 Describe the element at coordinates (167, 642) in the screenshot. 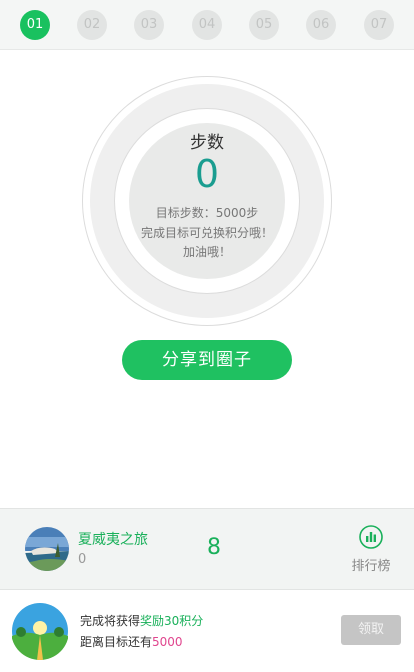

I see `remaining-steps: 5000` at that location.